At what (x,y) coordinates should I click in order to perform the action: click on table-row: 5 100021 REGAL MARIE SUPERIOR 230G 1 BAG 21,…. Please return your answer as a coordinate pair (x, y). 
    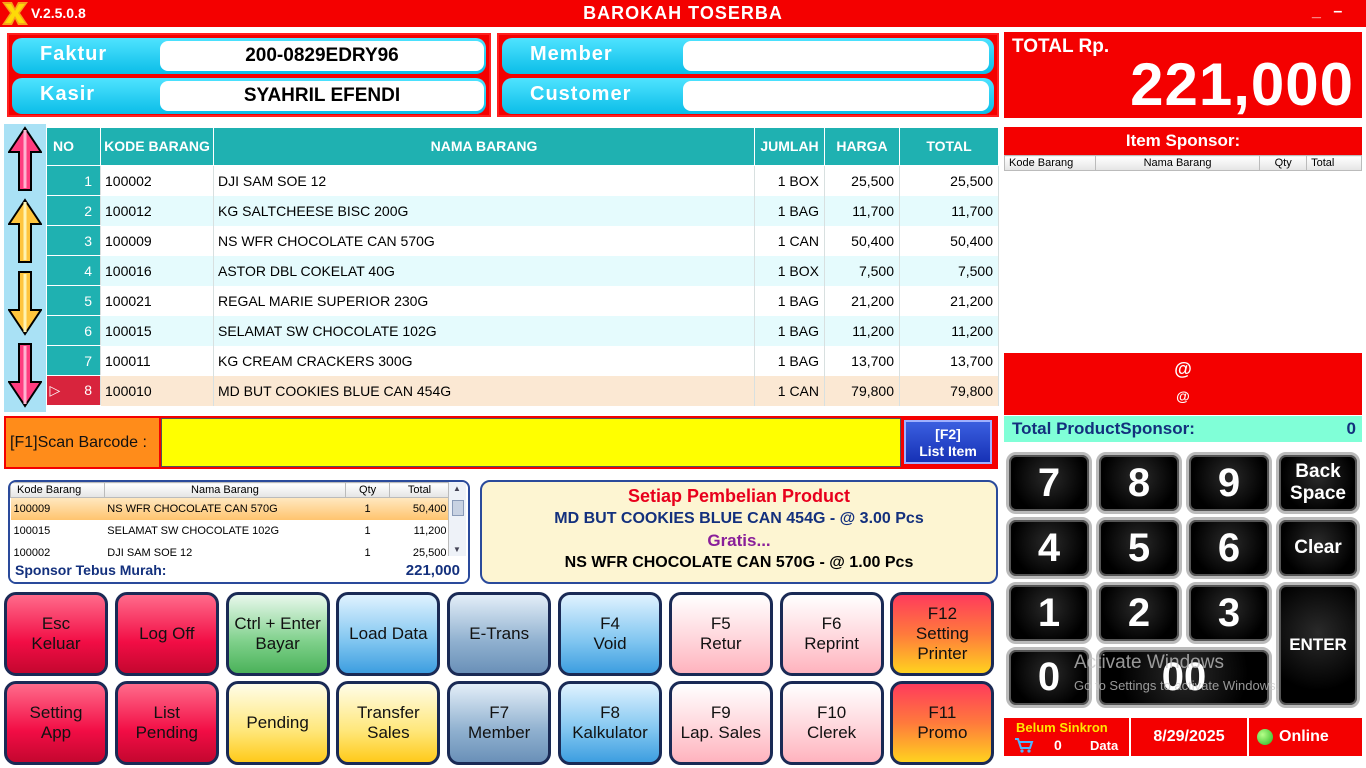
    Looking at the image, I should click on (522, 300).